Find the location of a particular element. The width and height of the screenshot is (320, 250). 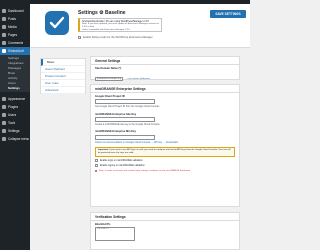

site-domain-input: yourdomain.example.org is located at coordinates (109, 79).